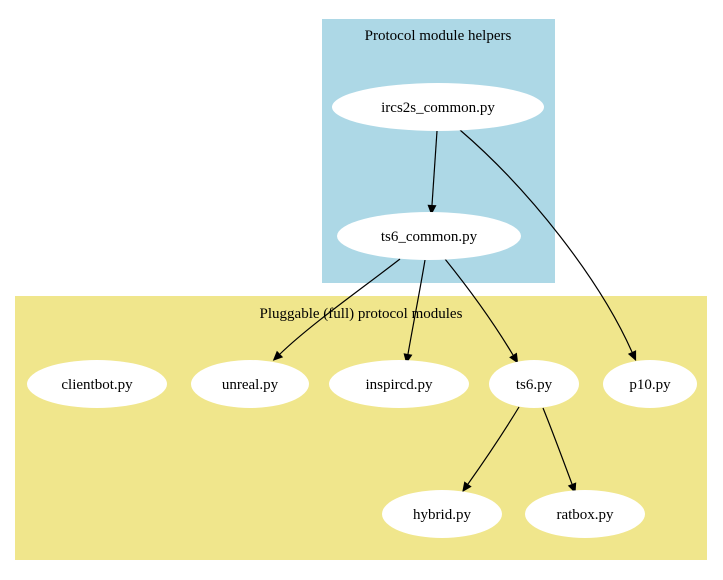 The height and width of the screenshot is (580, 723). I want to click on node-inspircd: inspircd.py, so click(399, 384).